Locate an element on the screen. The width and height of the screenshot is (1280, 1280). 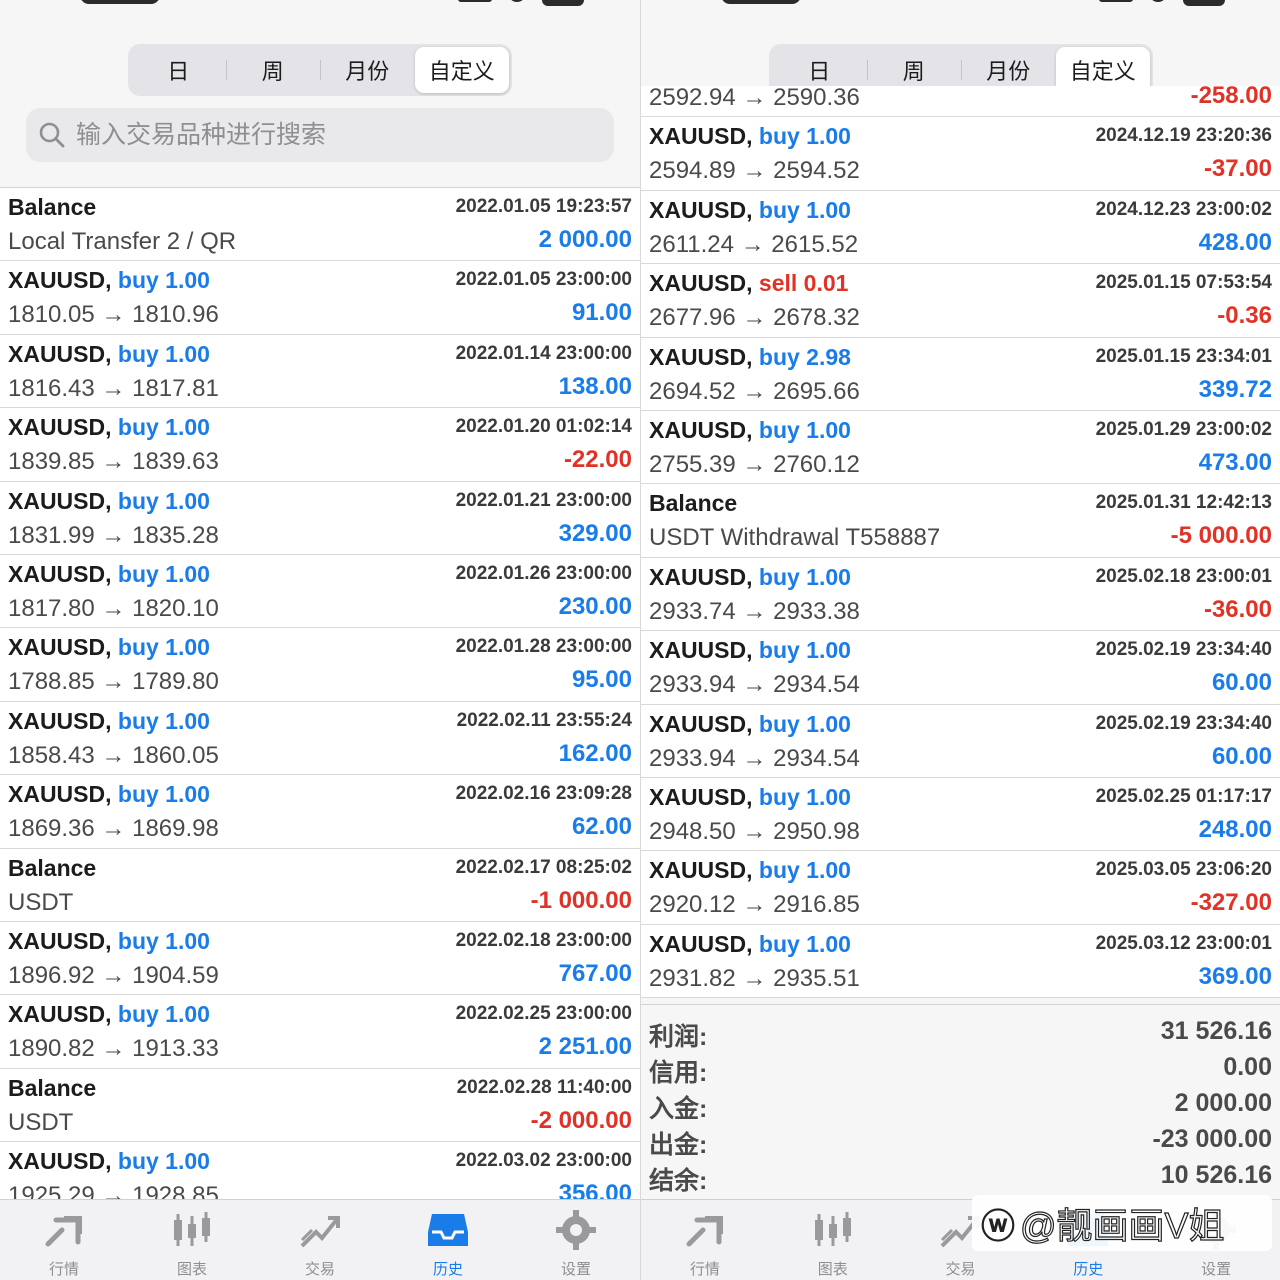
row-amount: -327.00 is located at coordinates (1231, 903).